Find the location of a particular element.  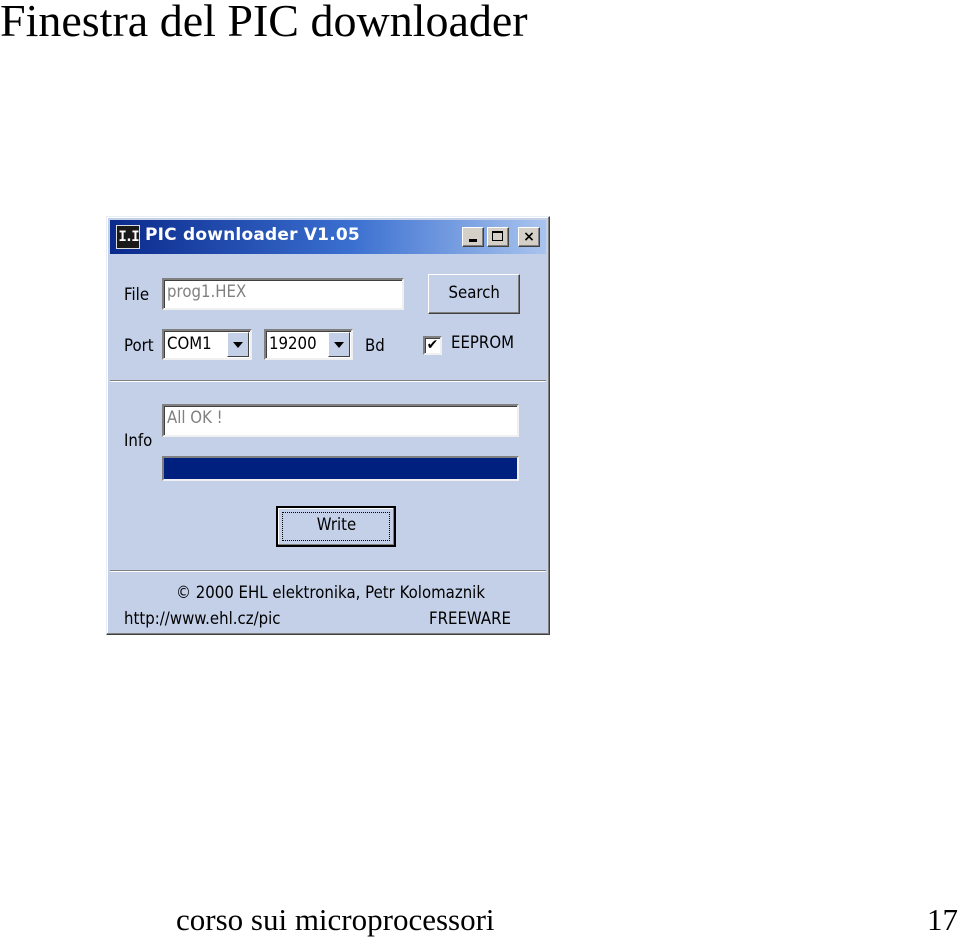

file-label: File is located at coordinates (137, 295).